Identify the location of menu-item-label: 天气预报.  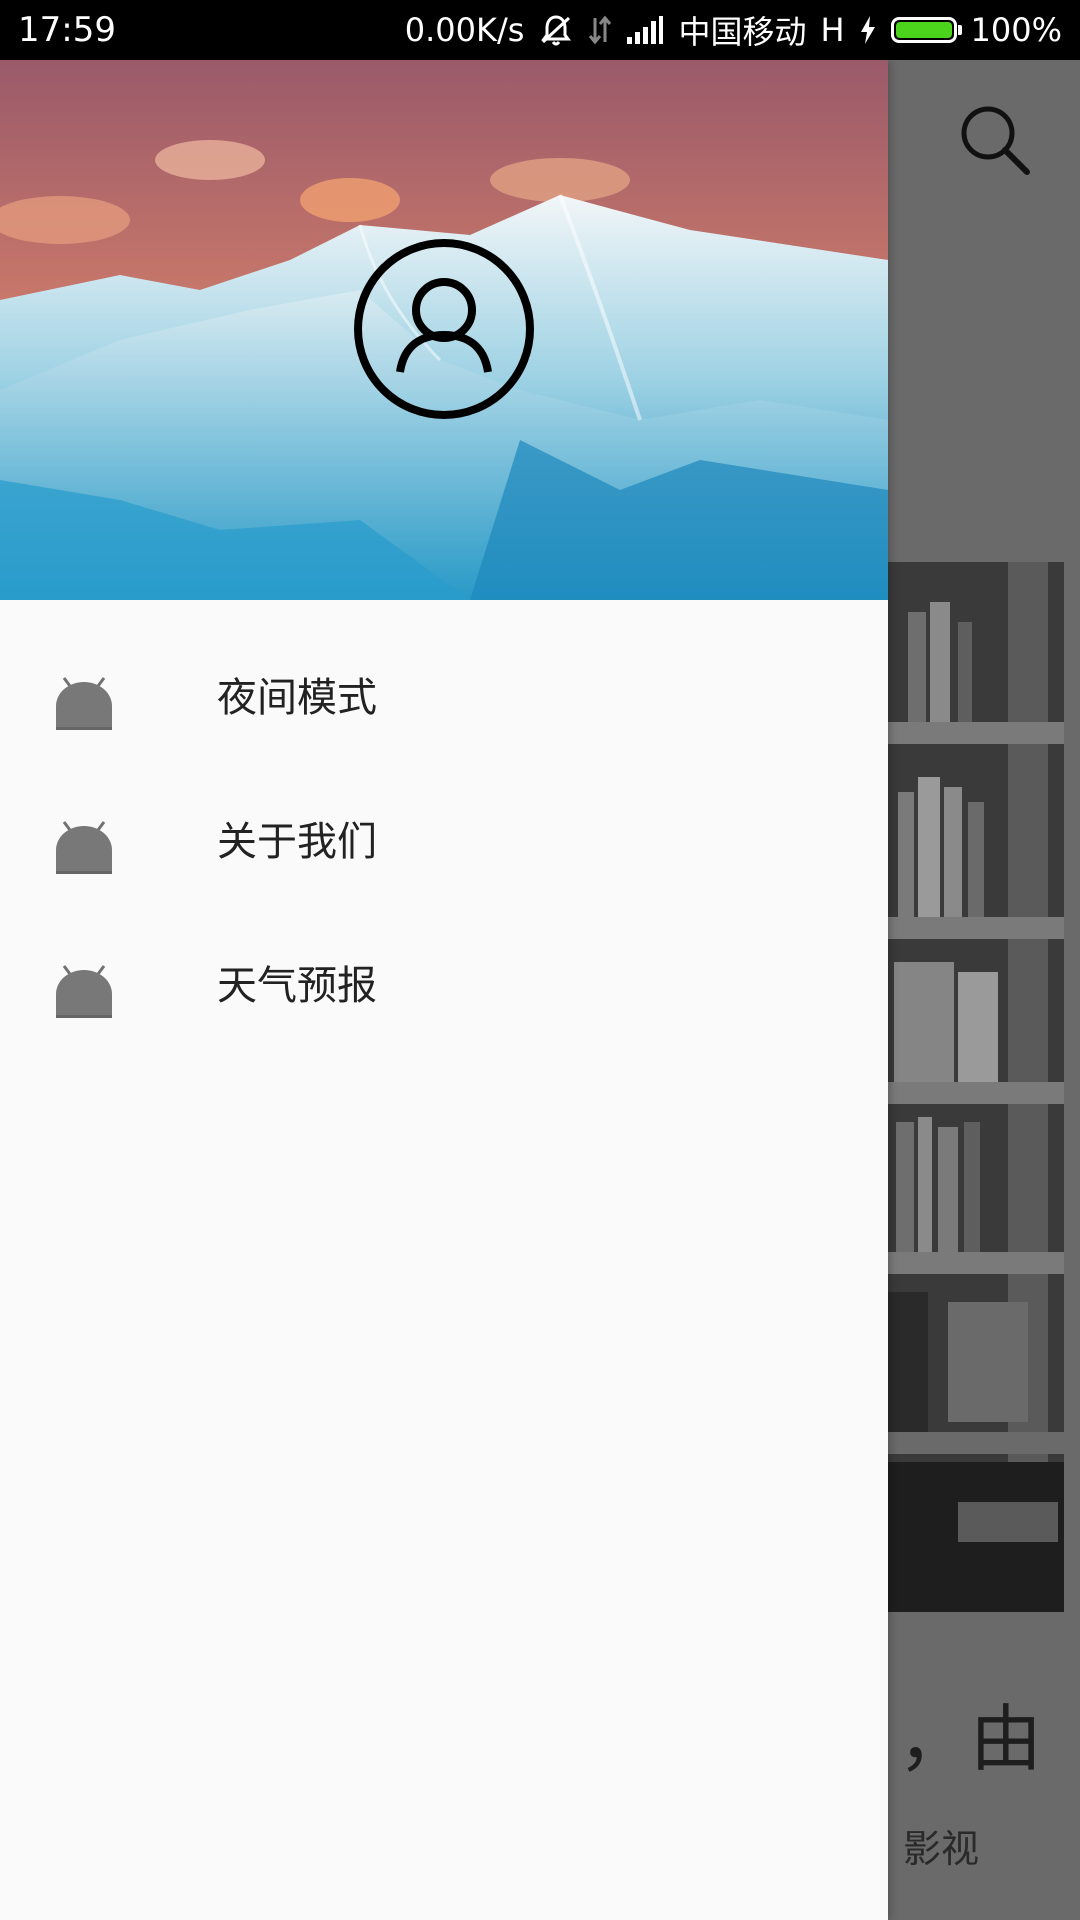
(297, 986).